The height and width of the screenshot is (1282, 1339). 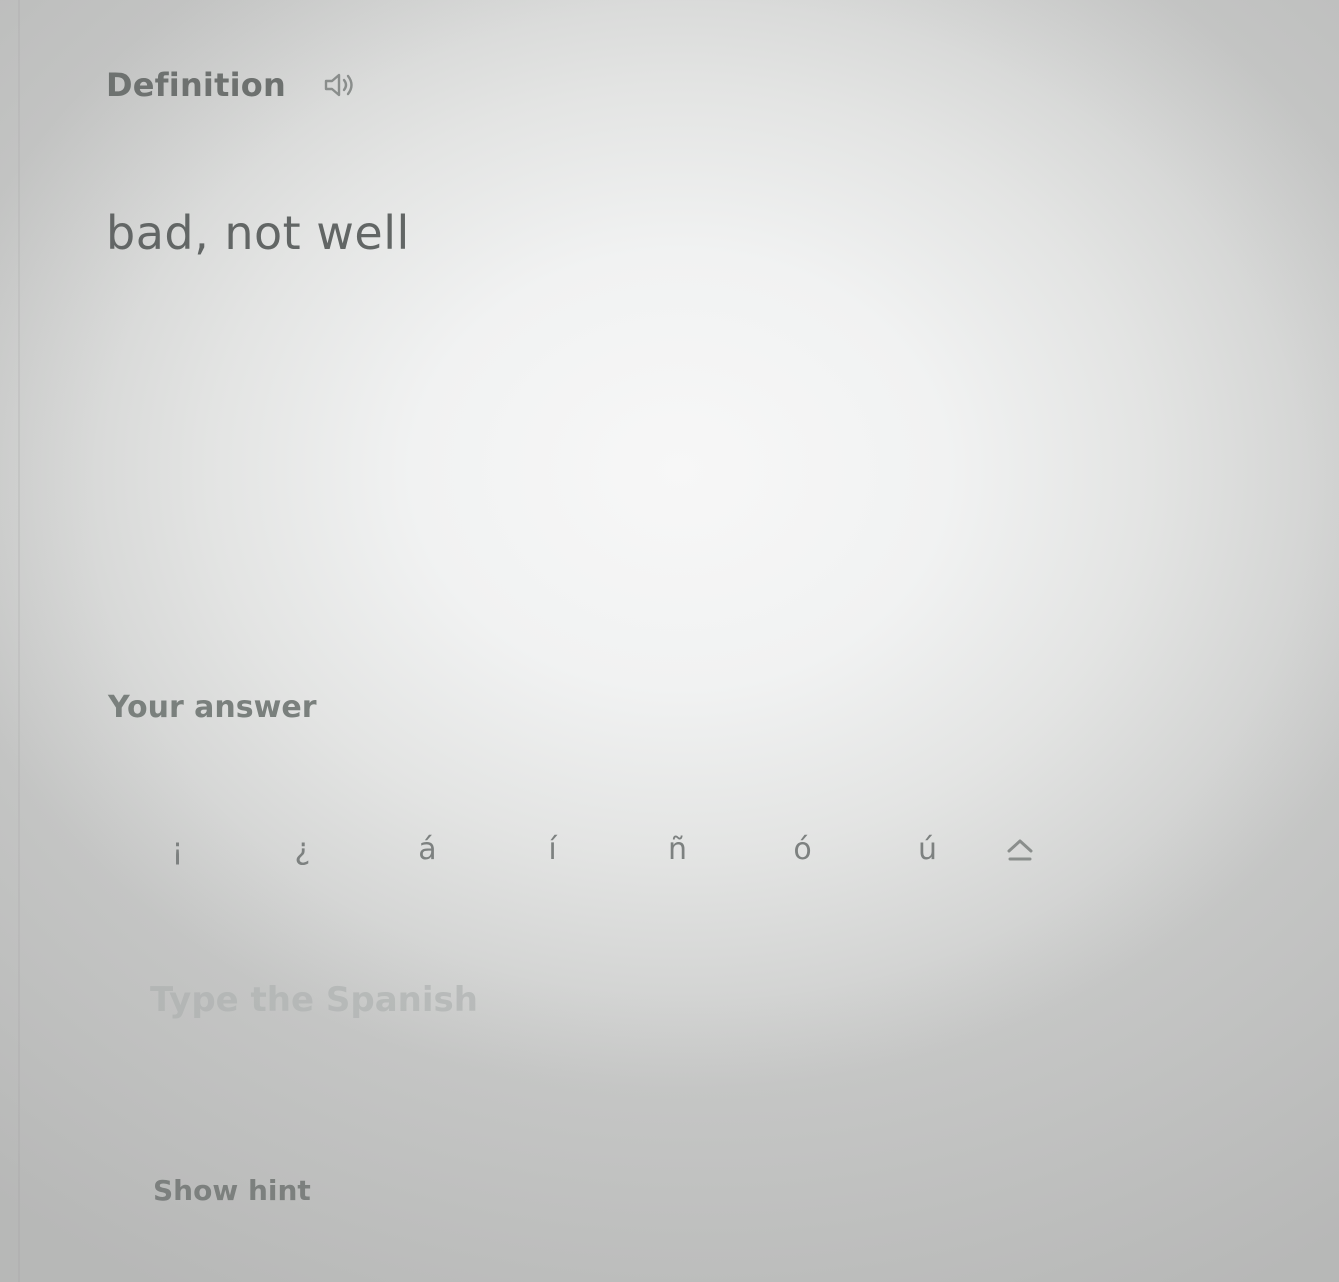 I want to click on accent-key-u-acute: ú, so click(x=927, y=849).